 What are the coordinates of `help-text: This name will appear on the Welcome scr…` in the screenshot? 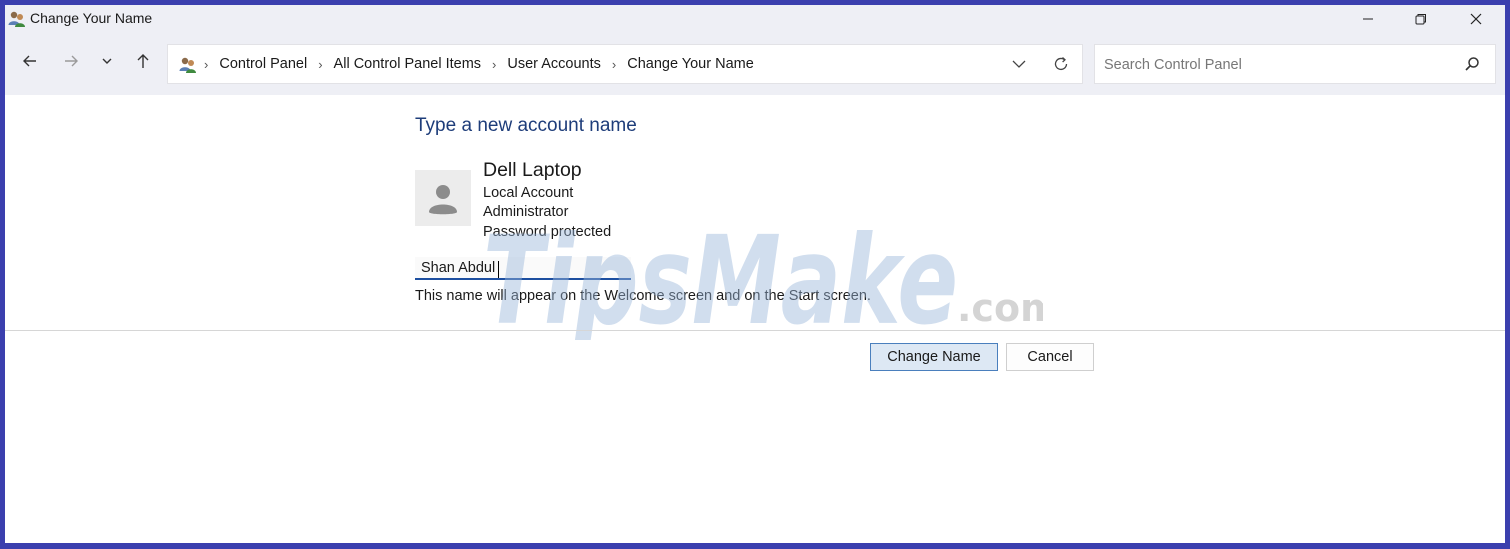 It's located at (643, 296).